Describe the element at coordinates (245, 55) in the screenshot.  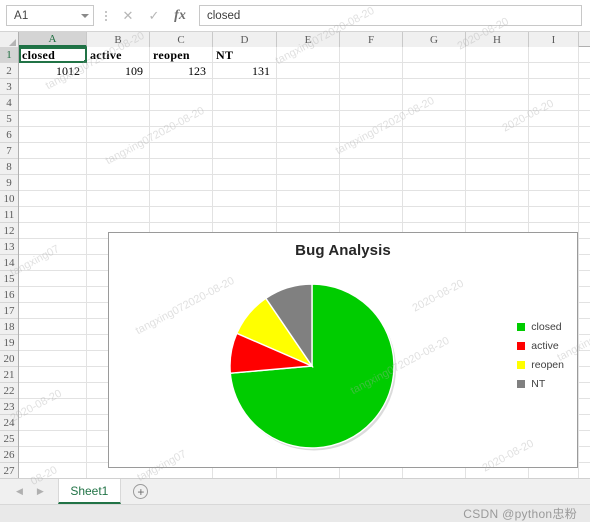
I see `cell-d1: NT` at that location.